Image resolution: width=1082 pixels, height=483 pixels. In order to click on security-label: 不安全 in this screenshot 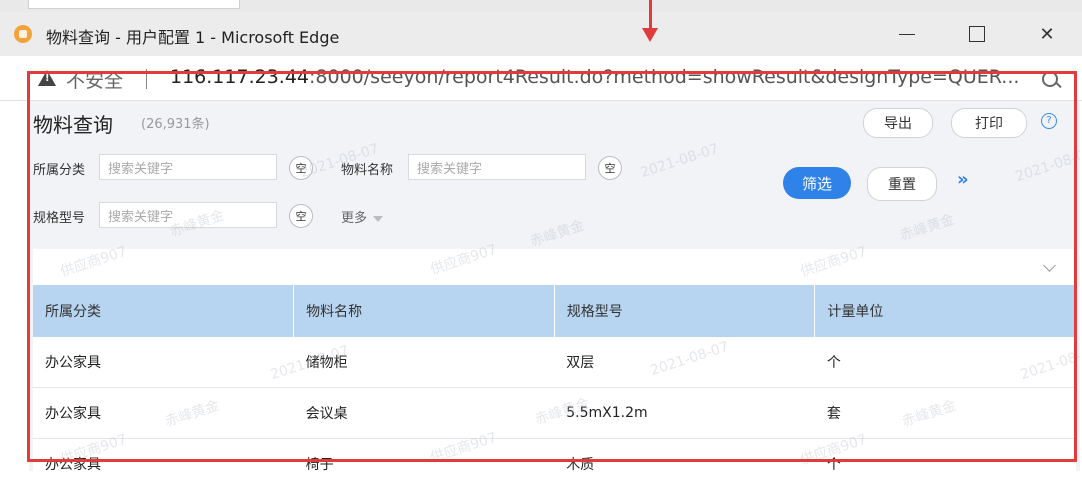, I will do `click(94, 79)`.